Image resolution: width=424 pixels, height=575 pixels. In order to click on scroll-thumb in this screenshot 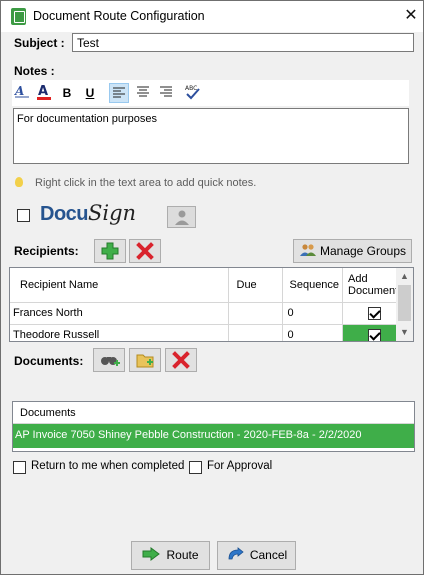, I will do `click(404, 303)`.